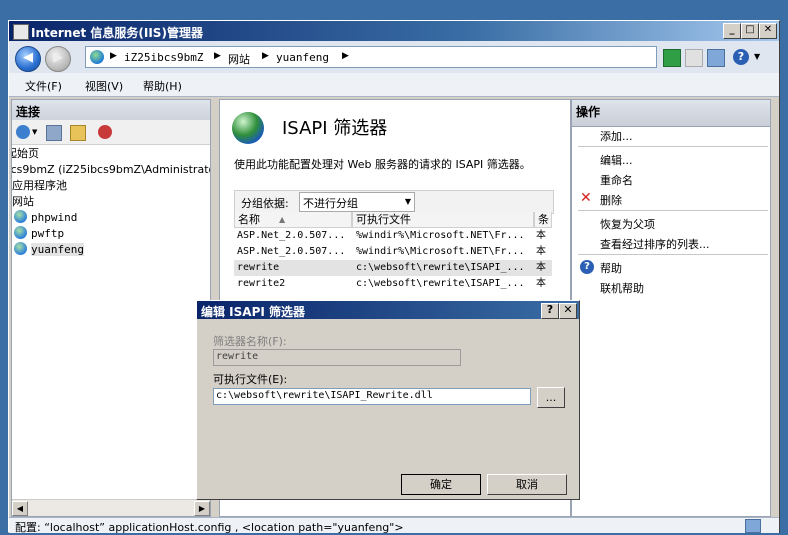  What do you see at coordinates (527, 484) in the screenshot?
I see `cancel-button: 取消` at bounding box center [527, 484].